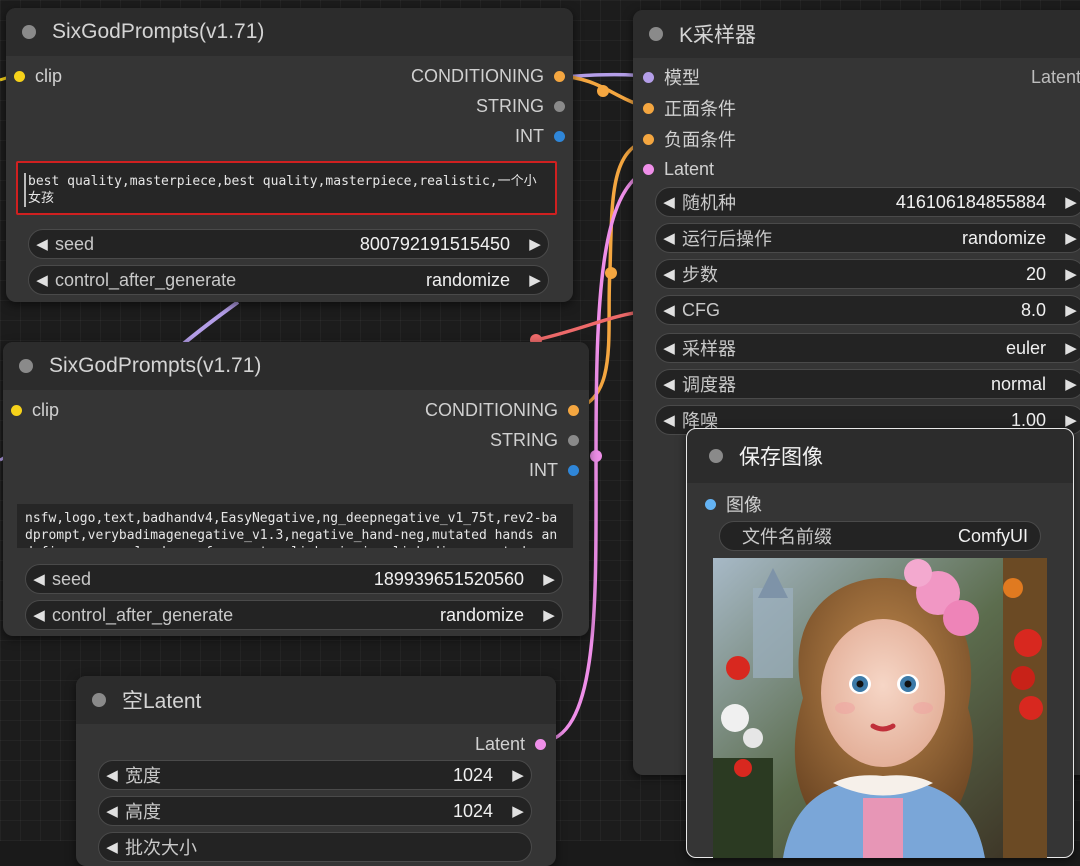  What do you see at coordinates (210, 323) in the screenshot?
I see `wire-clip-link` at bounding box center [210, 323].